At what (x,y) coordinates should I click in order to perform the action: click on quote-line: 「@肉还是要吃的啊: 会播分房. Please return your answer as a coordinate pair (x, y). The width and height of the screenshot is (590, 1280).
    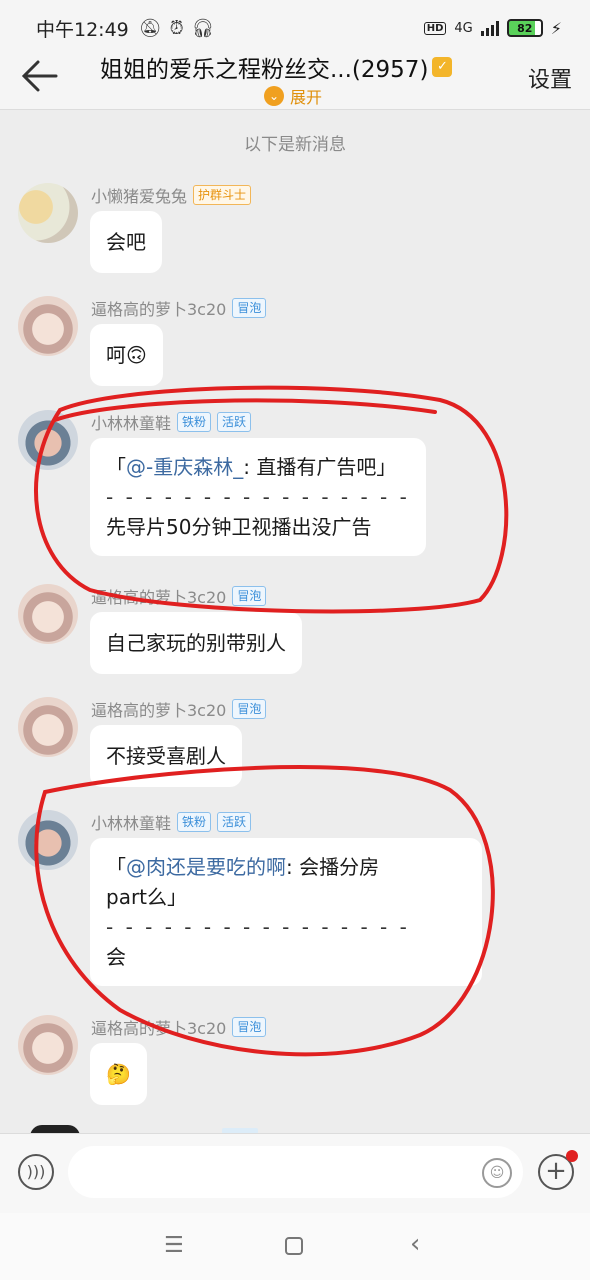
    Looking at the image, I should click on (243, 867).